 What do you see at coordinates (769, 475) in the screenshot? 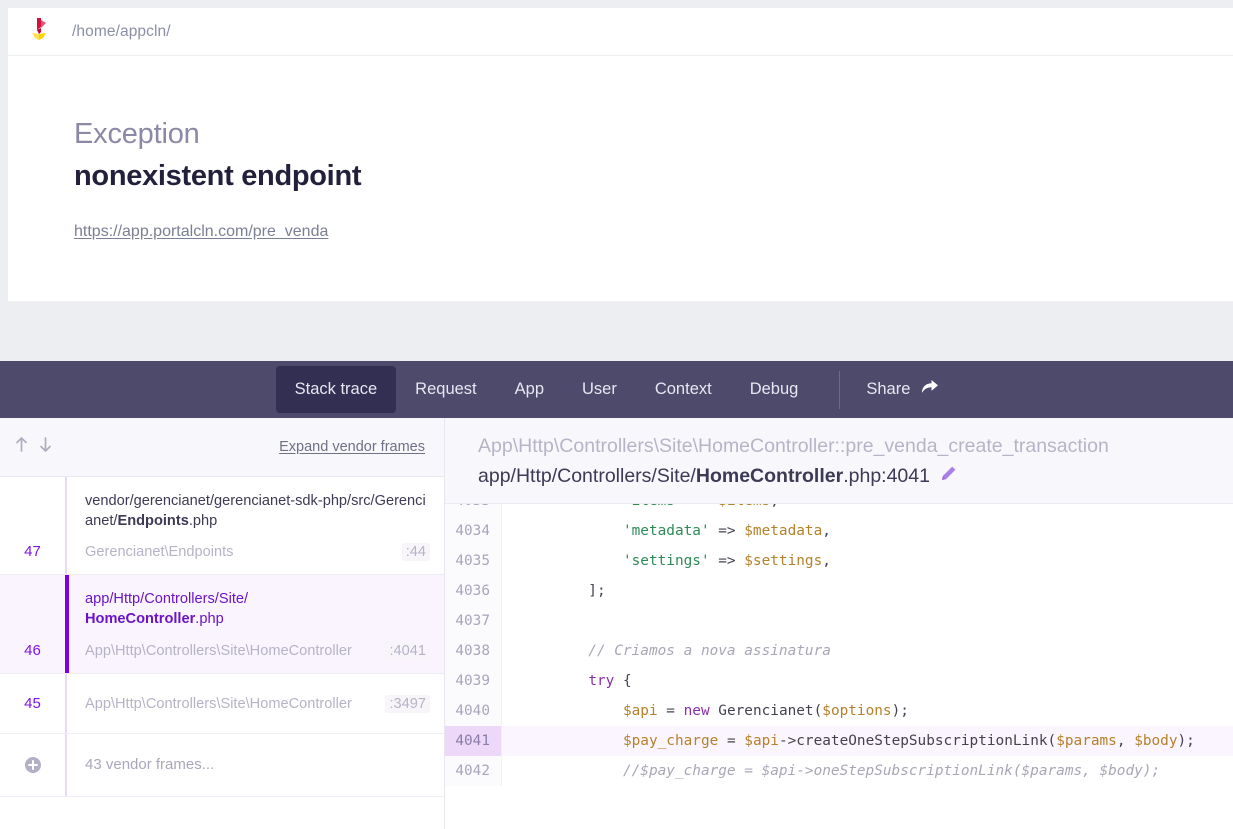
I see `code-path-file: HomeController` at bounding box center [769, 475].